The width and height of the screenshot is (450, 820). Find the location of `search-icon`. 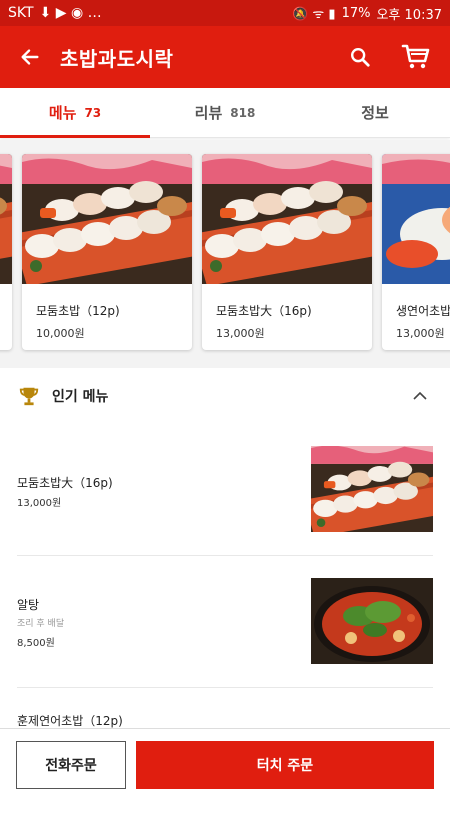

search-icon is located at coordinates (360, 57).